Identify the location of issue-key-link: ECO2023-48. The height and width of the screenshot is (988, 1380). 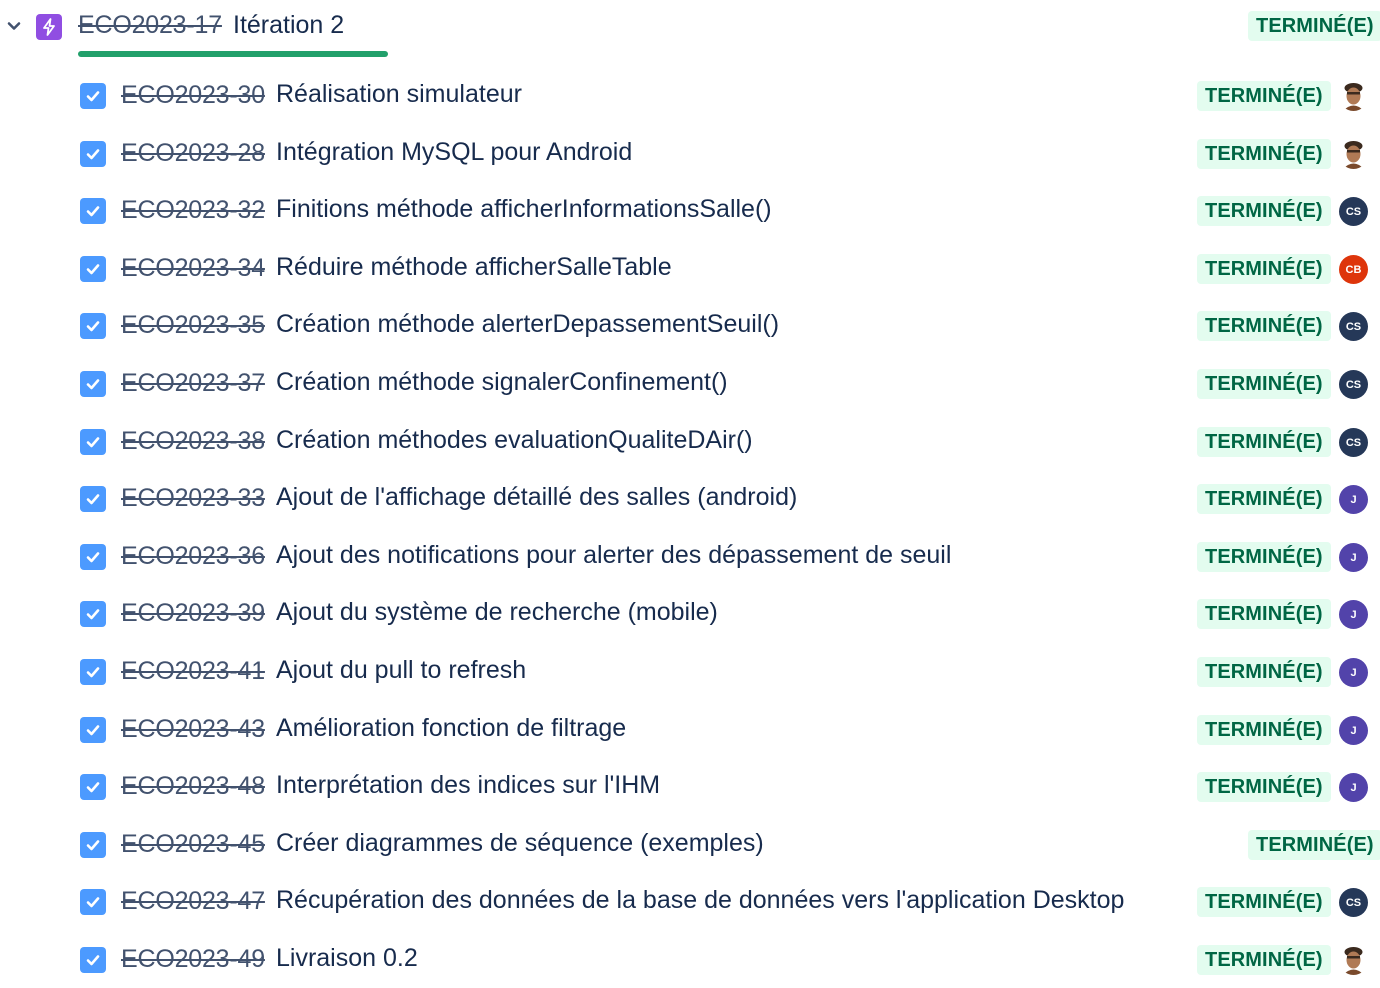
(193, 786).